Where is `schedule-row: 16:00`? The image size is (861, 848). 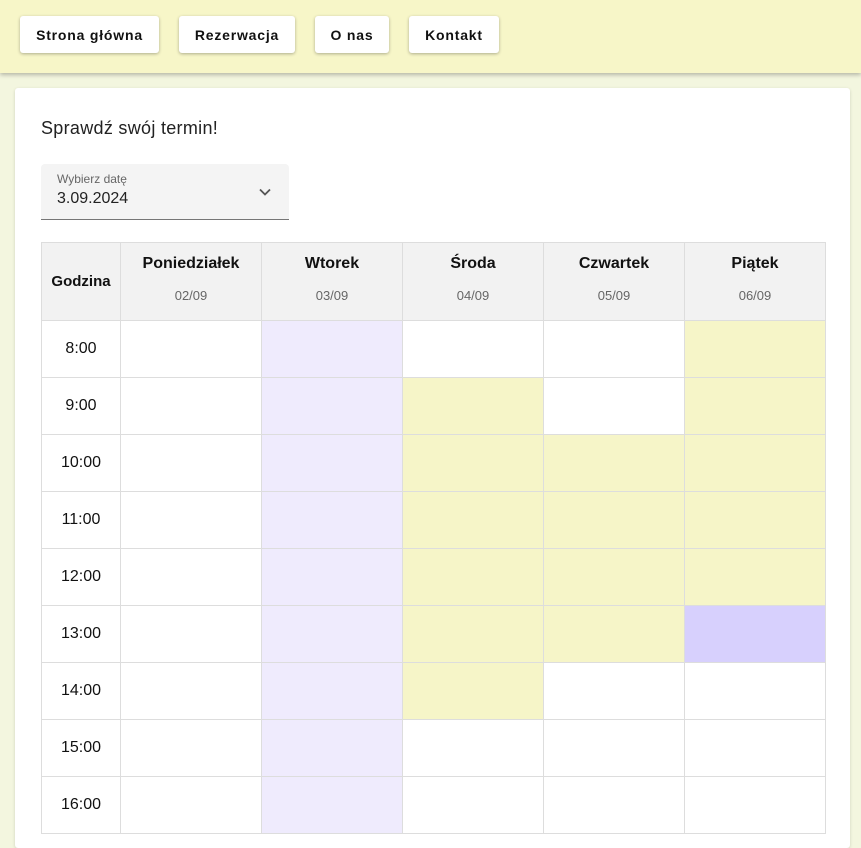 schedule-row: 16:00 is located at coordinates (433, 805).